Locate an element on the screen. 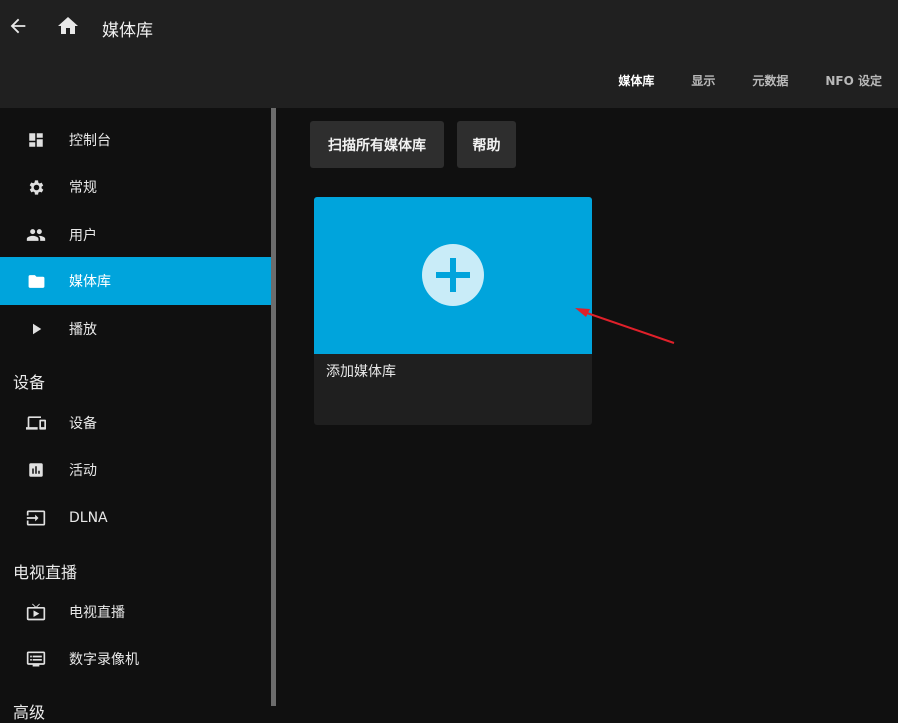 This screenshot has height=723, width=898. sidebar-item-label: 电视直播 is located at coordinates (97, 613).